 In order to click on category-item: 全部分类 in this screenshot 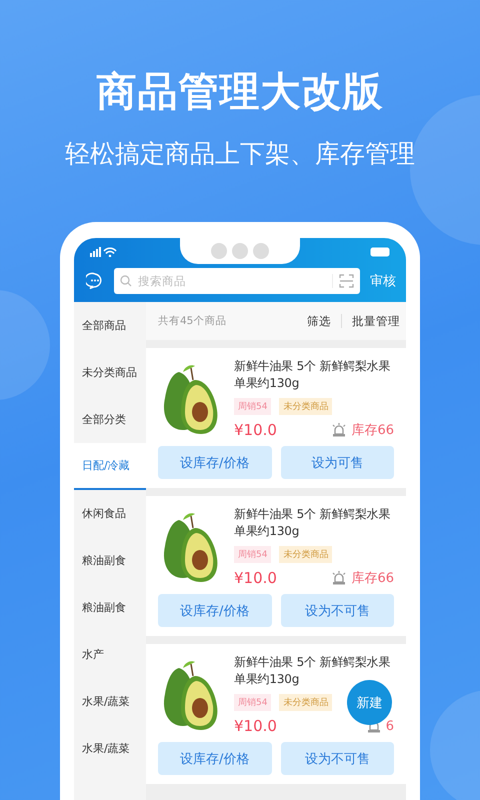, I will do `click(110, 419)`.